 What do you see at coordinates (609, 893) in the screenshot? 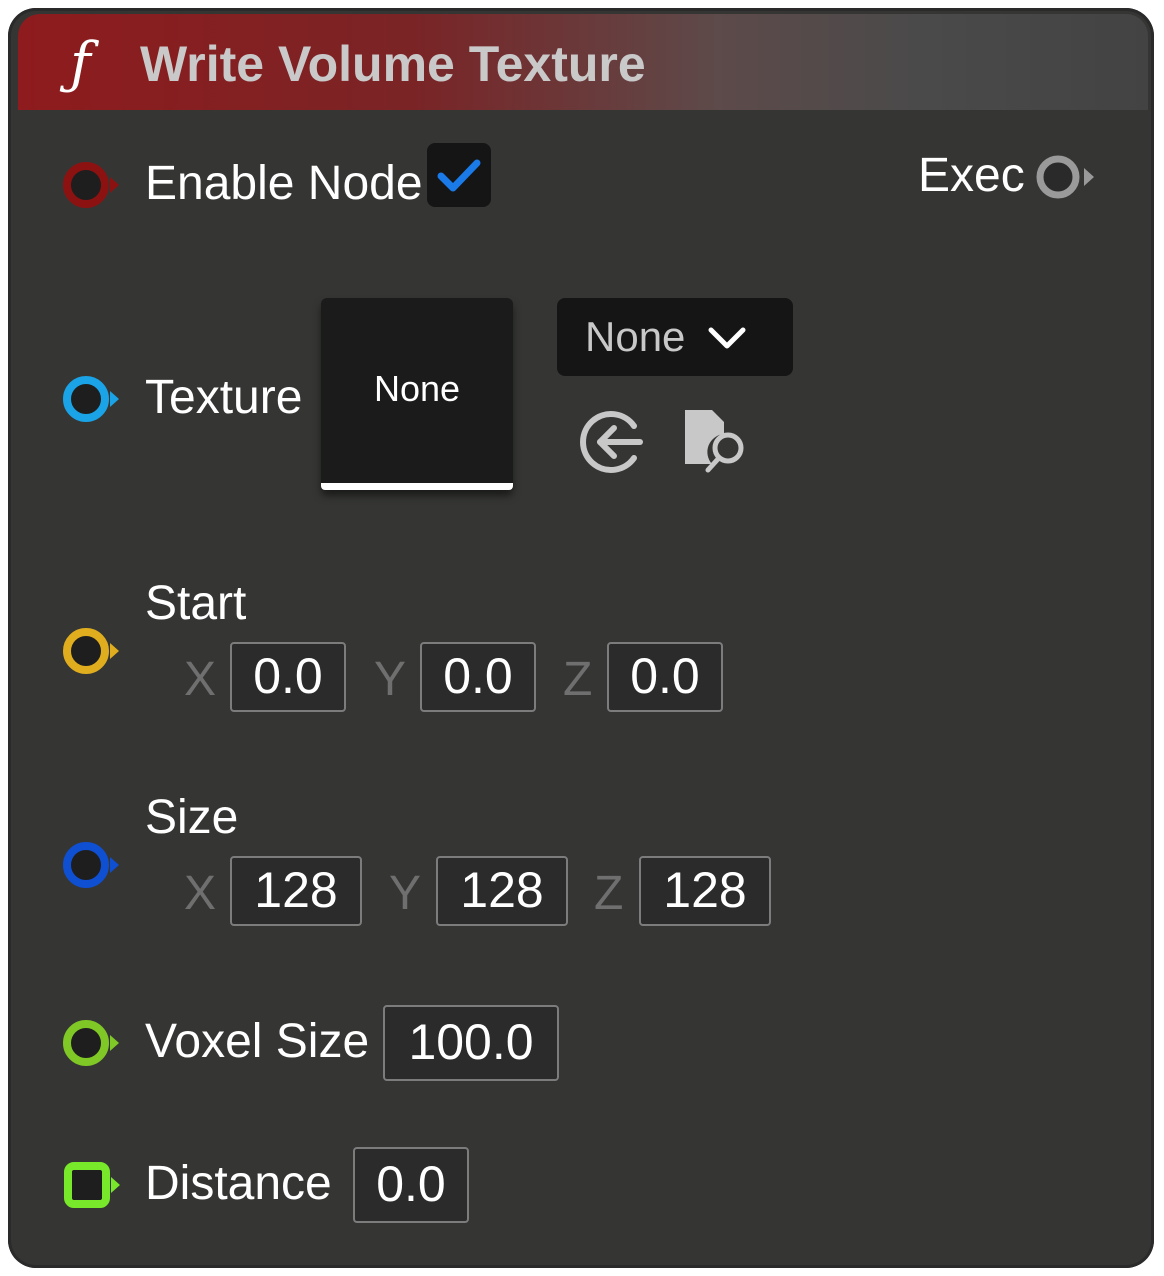
I see `size-z-axis-label: Z` at bounding box center [609, 893].